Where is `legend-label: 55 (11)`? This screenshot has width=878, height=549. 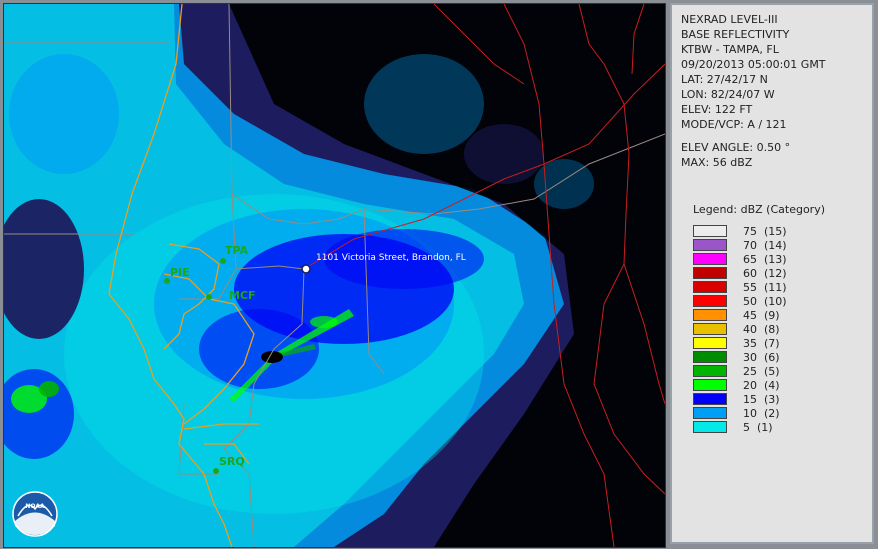
legend-label: 55 (11) is located at coordinates (765, 287).